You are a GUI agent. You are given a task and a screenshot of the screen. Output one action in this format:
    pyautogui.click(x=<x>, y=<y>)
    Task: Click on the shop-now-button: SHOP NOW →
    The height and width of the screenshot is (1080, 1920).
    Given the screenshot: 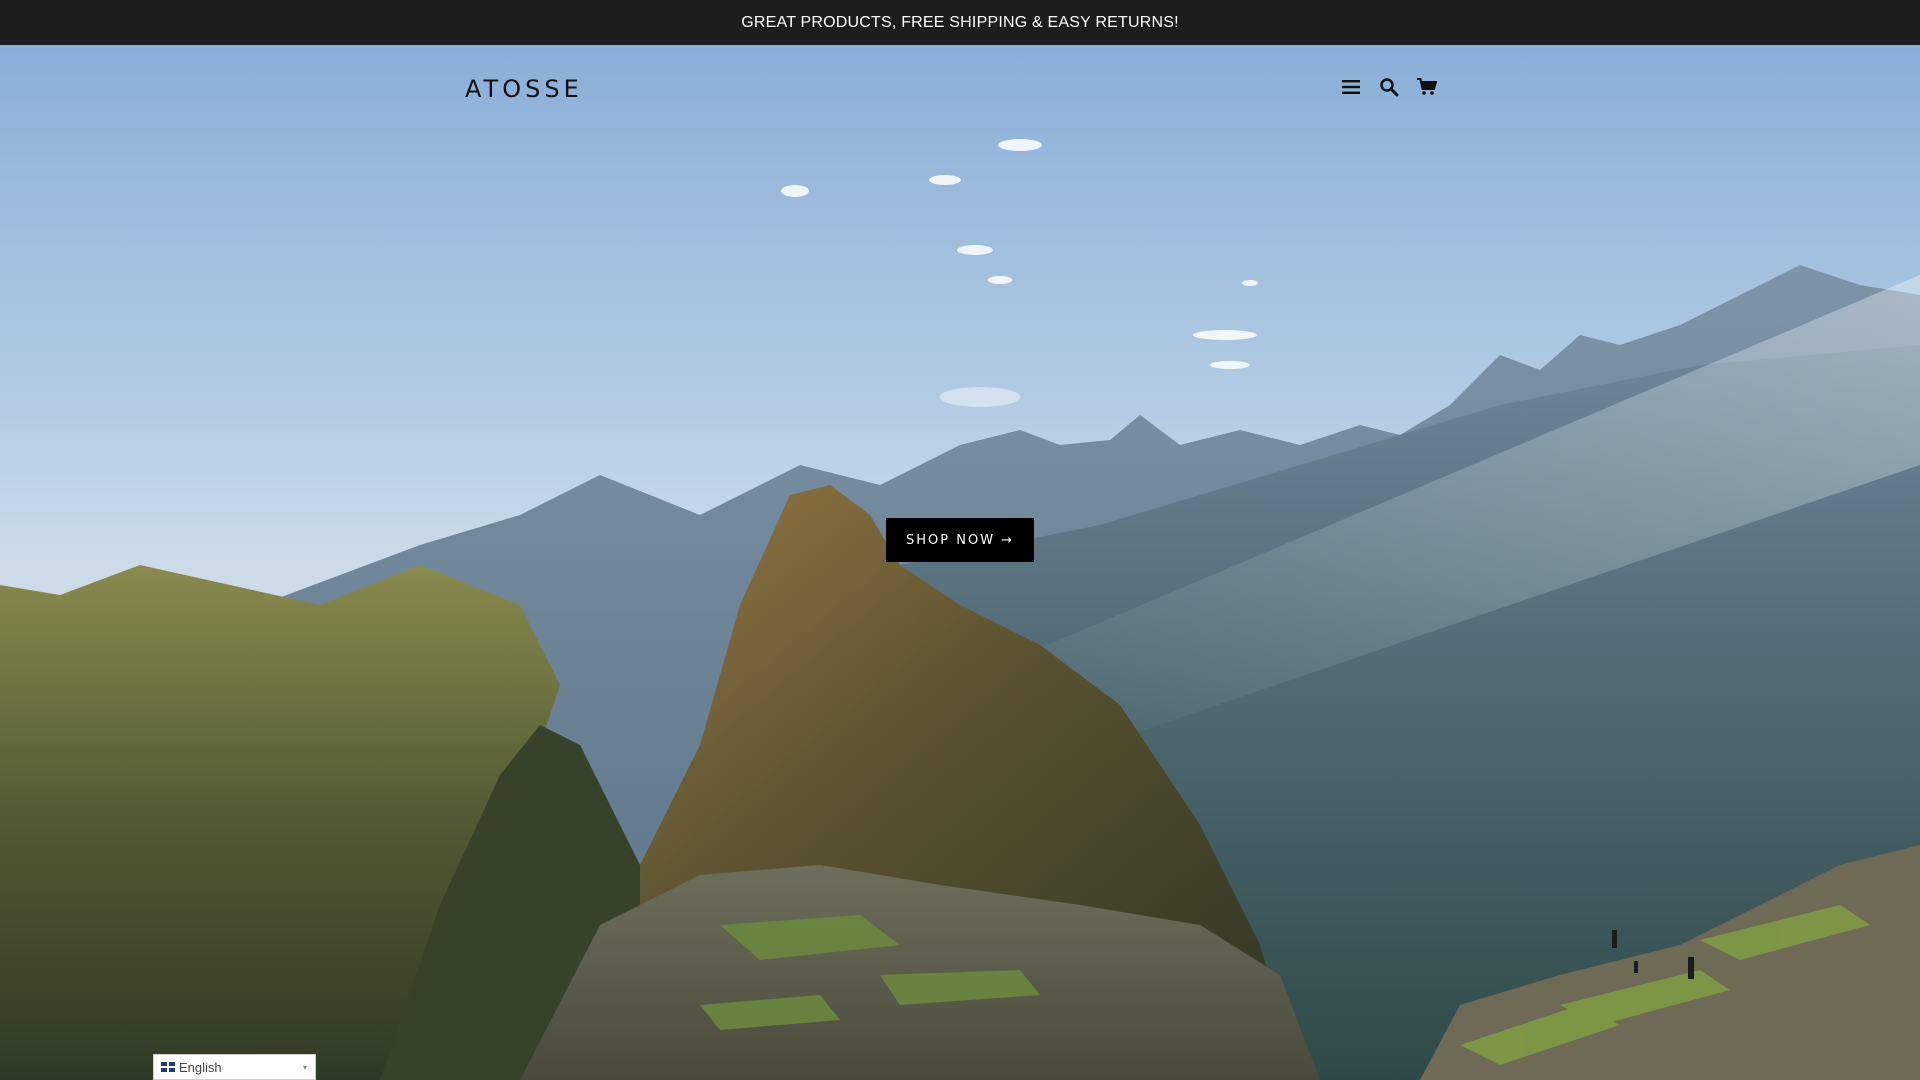 What is the action you would take?
    pyautogui.click(x=960, y=540)
    